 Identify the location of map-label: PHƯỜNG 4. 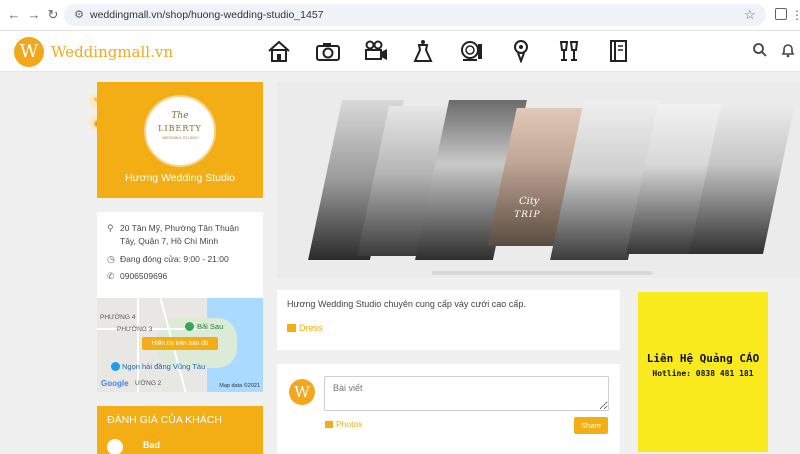
(118, 317).